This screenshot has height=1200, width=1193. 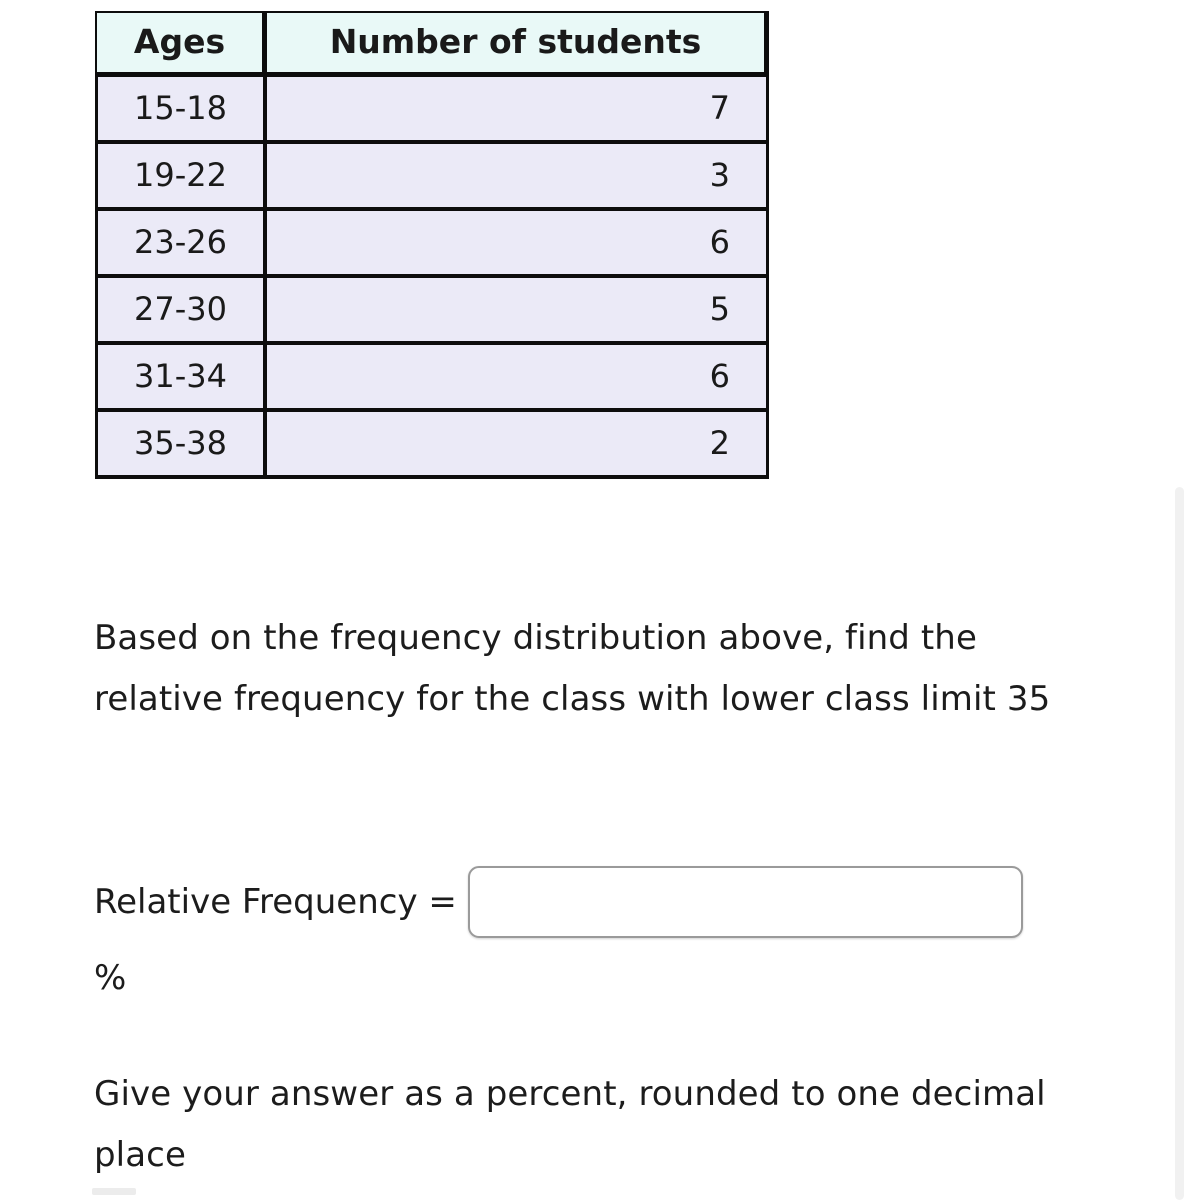 I want to click on cell-ages: 19-22, so click(x=181, y=177).